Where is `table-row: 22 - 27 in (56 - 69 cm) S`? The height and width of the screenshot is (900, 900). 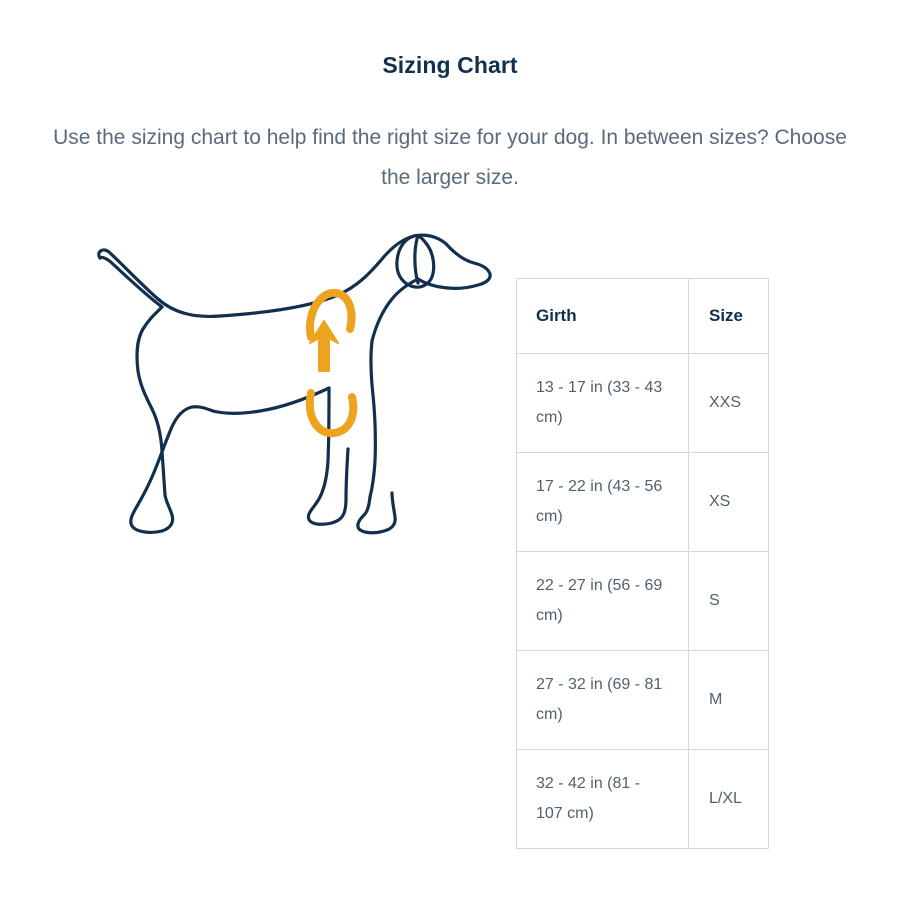 table-row: 22 - 27 in (56 - 69 cm) S is located at coordinates (642, 601).